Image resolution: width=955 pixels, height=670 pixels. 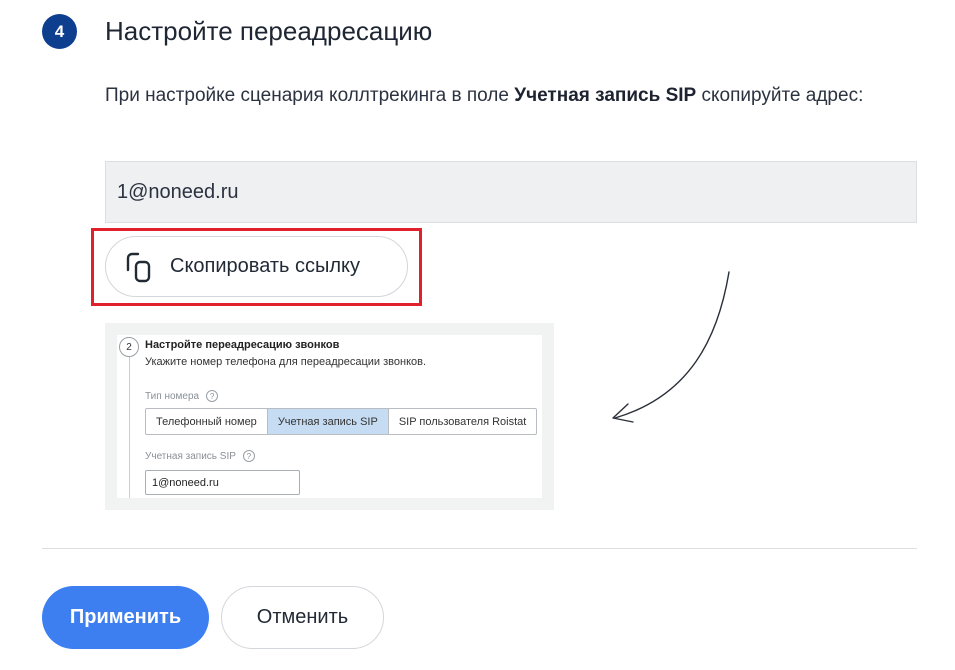 What do you see at coordinates (242, 345) in the screenshot?
I see `example-title: Настройте переадресацию звонков` at bounding box center [242, 345].